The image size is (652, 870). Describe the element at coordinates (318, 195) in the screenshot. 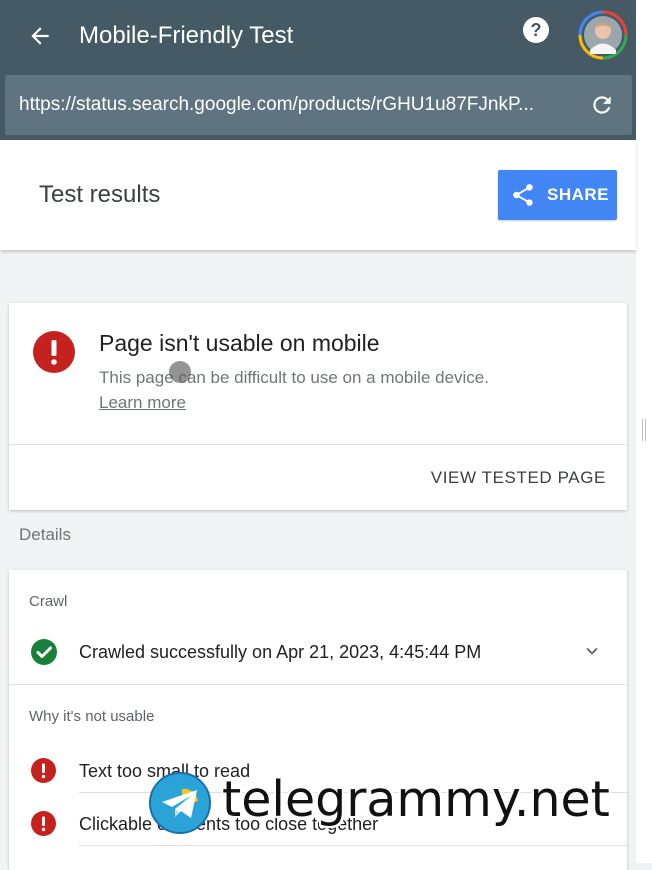

I see `results-header: Test results SHARE` at that location.